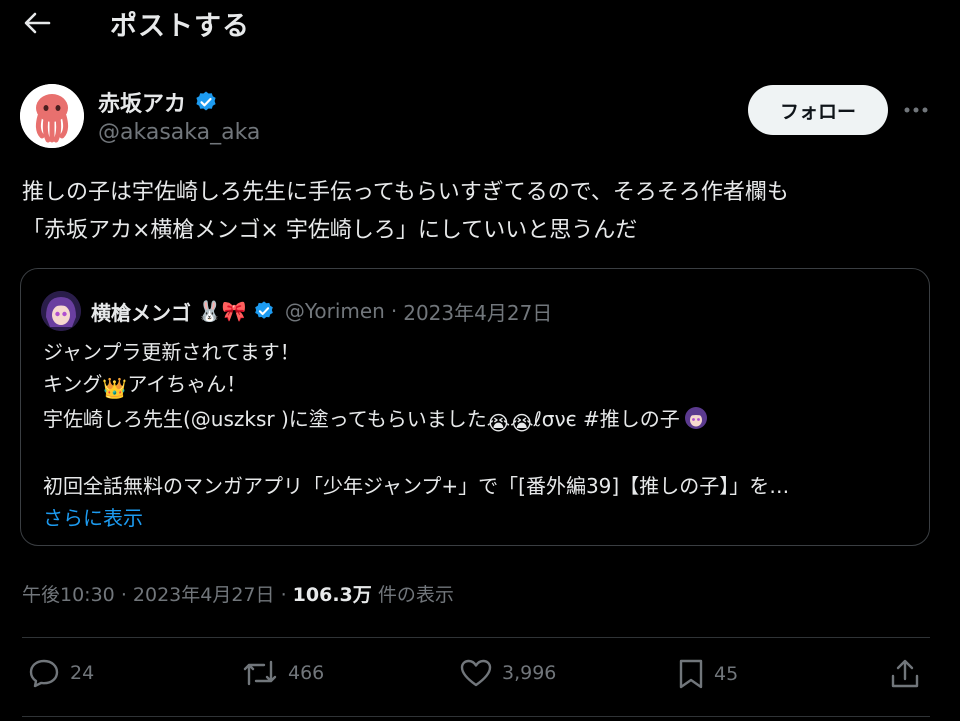 This screenshot has width=960, height=721. Describe the element at coordinates (696, 423) in the screenshot. I see `anime-girl-emoji-icon` at that location.